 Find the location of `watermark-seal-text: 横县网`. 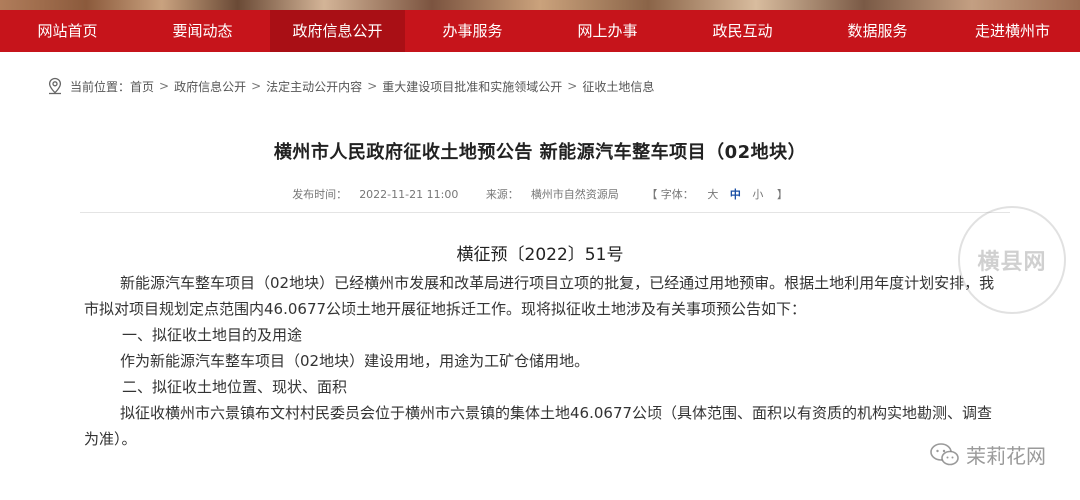

watermark-seal-text: 横县网 is located at coordinates (1012, 262).